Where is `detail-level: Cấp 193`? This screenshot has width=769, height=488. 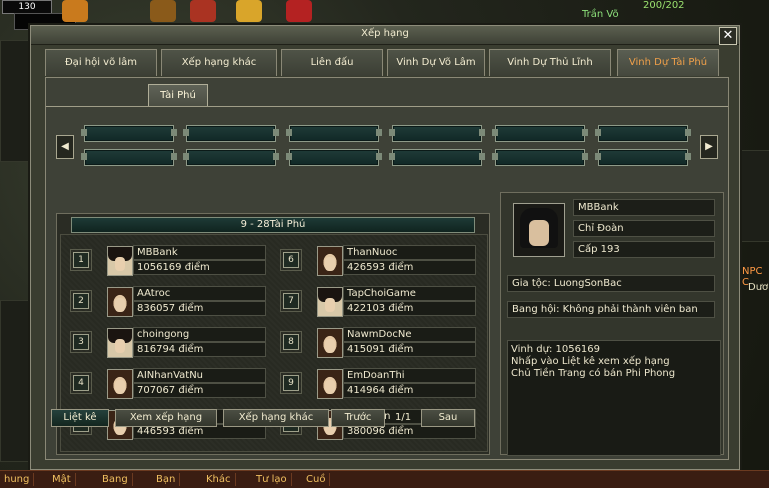 detail-level: Cấp 193 is located at coordinates (644, 249).